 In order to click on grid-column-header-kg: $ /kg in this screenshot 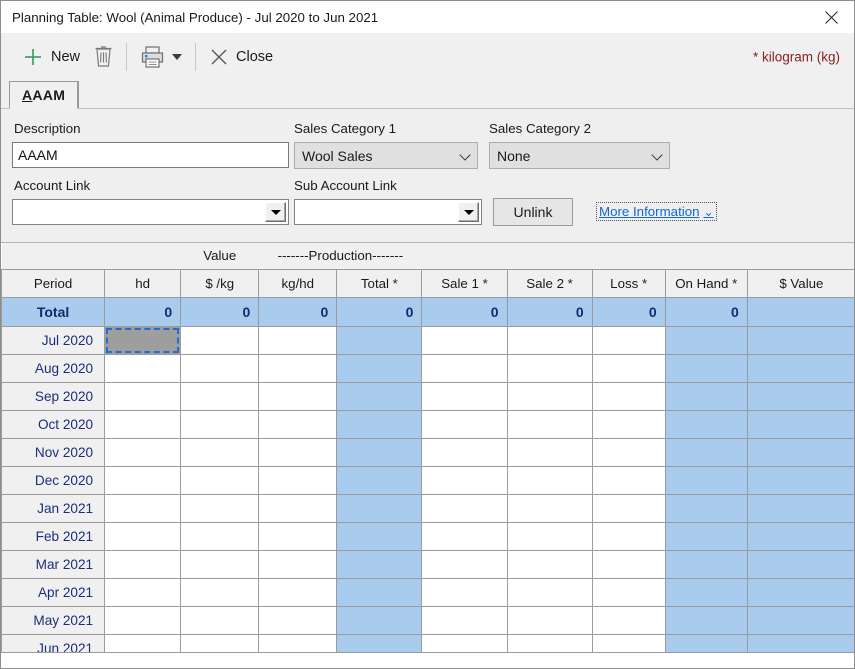, I will do `click(220, 283)`.